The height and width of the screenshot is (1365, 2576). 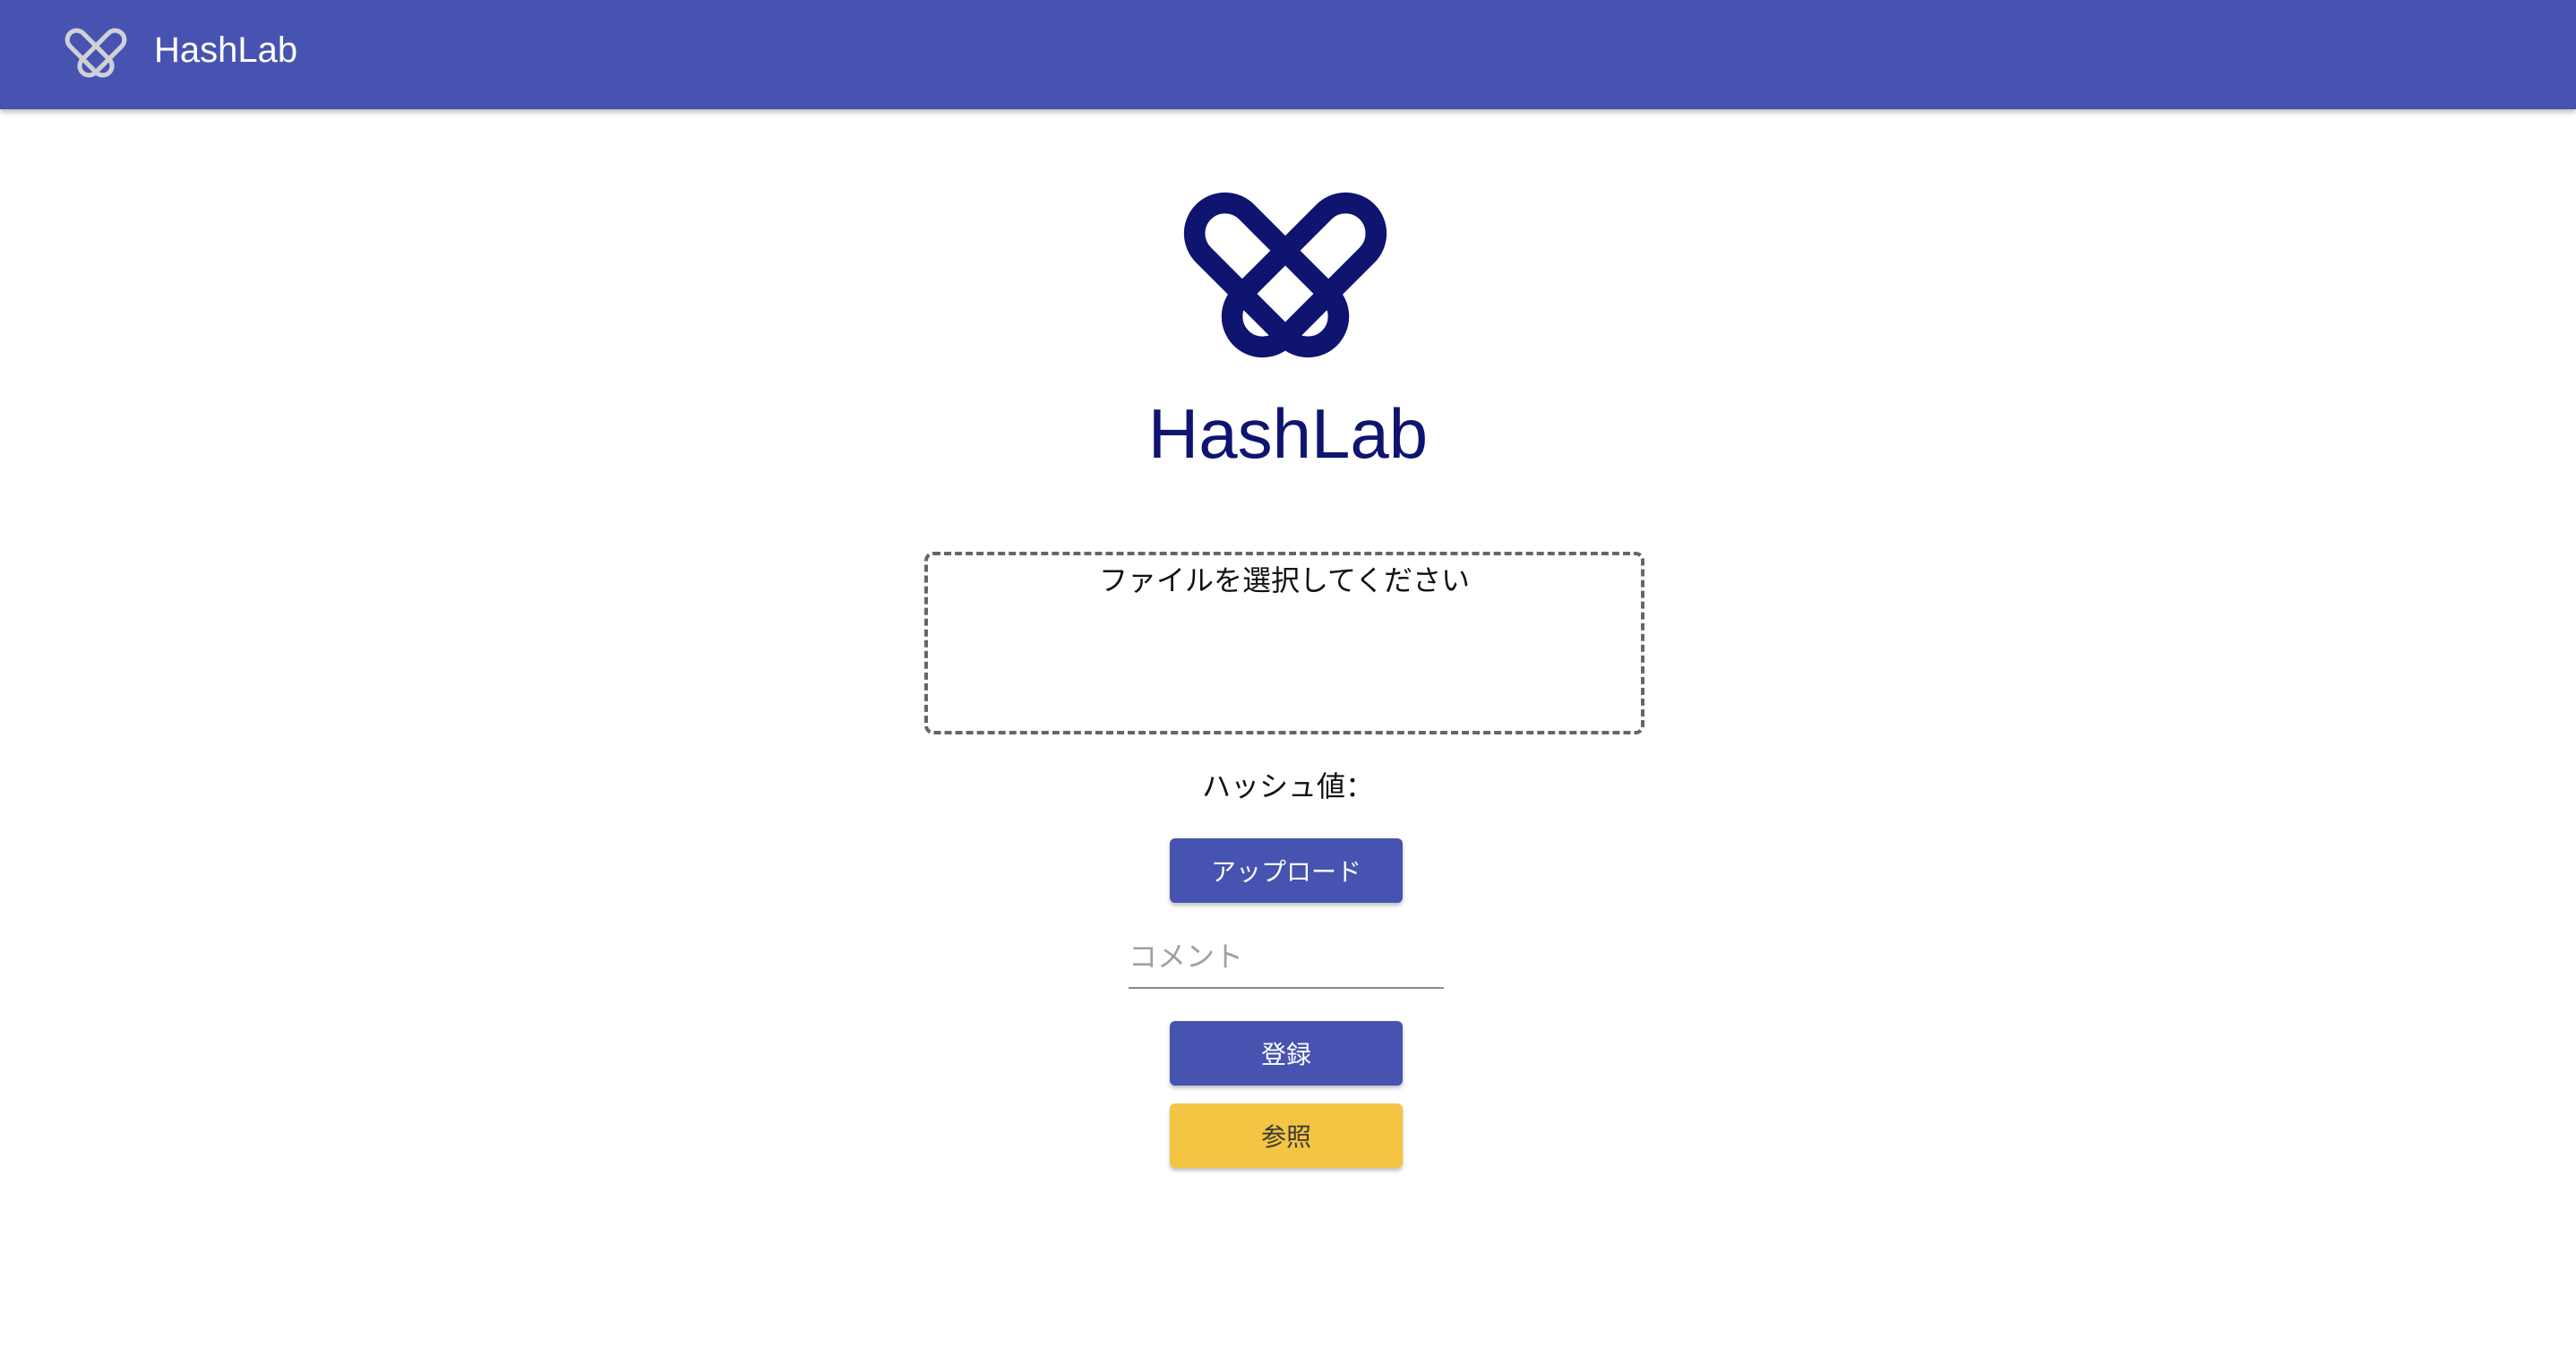 What do you see at coordinates (1286, 1053) in the screenshot?
I see `register-button: 登録` at bounding box center [1286, 1053].